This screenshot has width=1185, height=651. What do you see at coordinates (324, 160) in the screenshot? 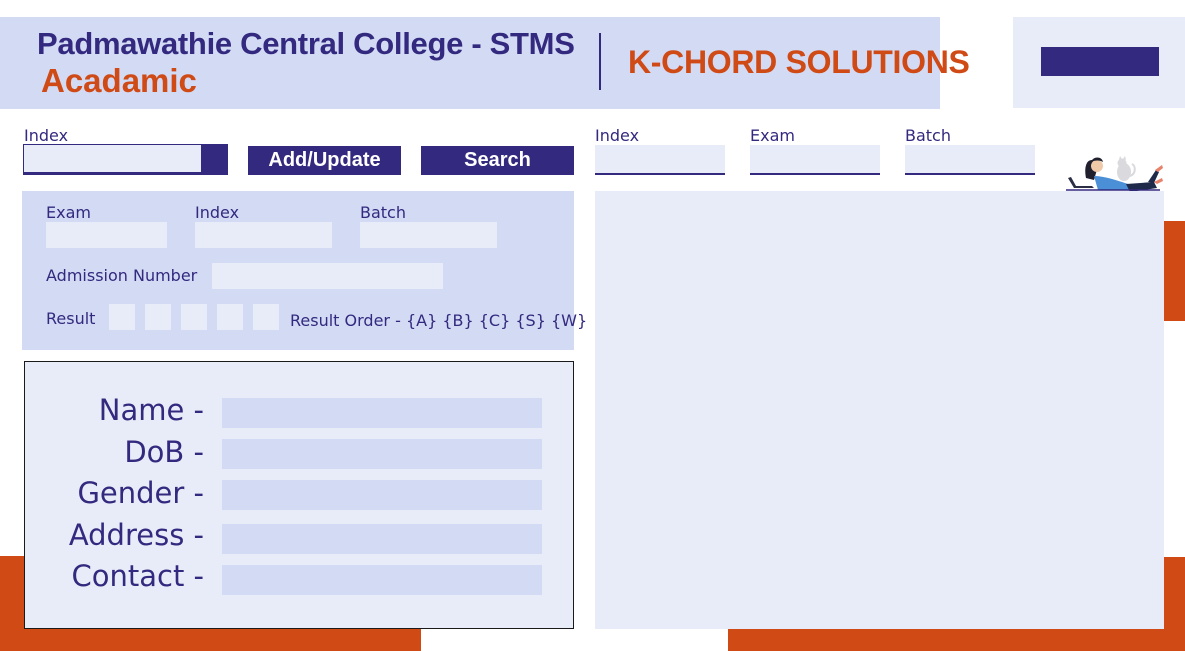
I see `add-update-button: Add/Update` at bounding box center [324, 160].